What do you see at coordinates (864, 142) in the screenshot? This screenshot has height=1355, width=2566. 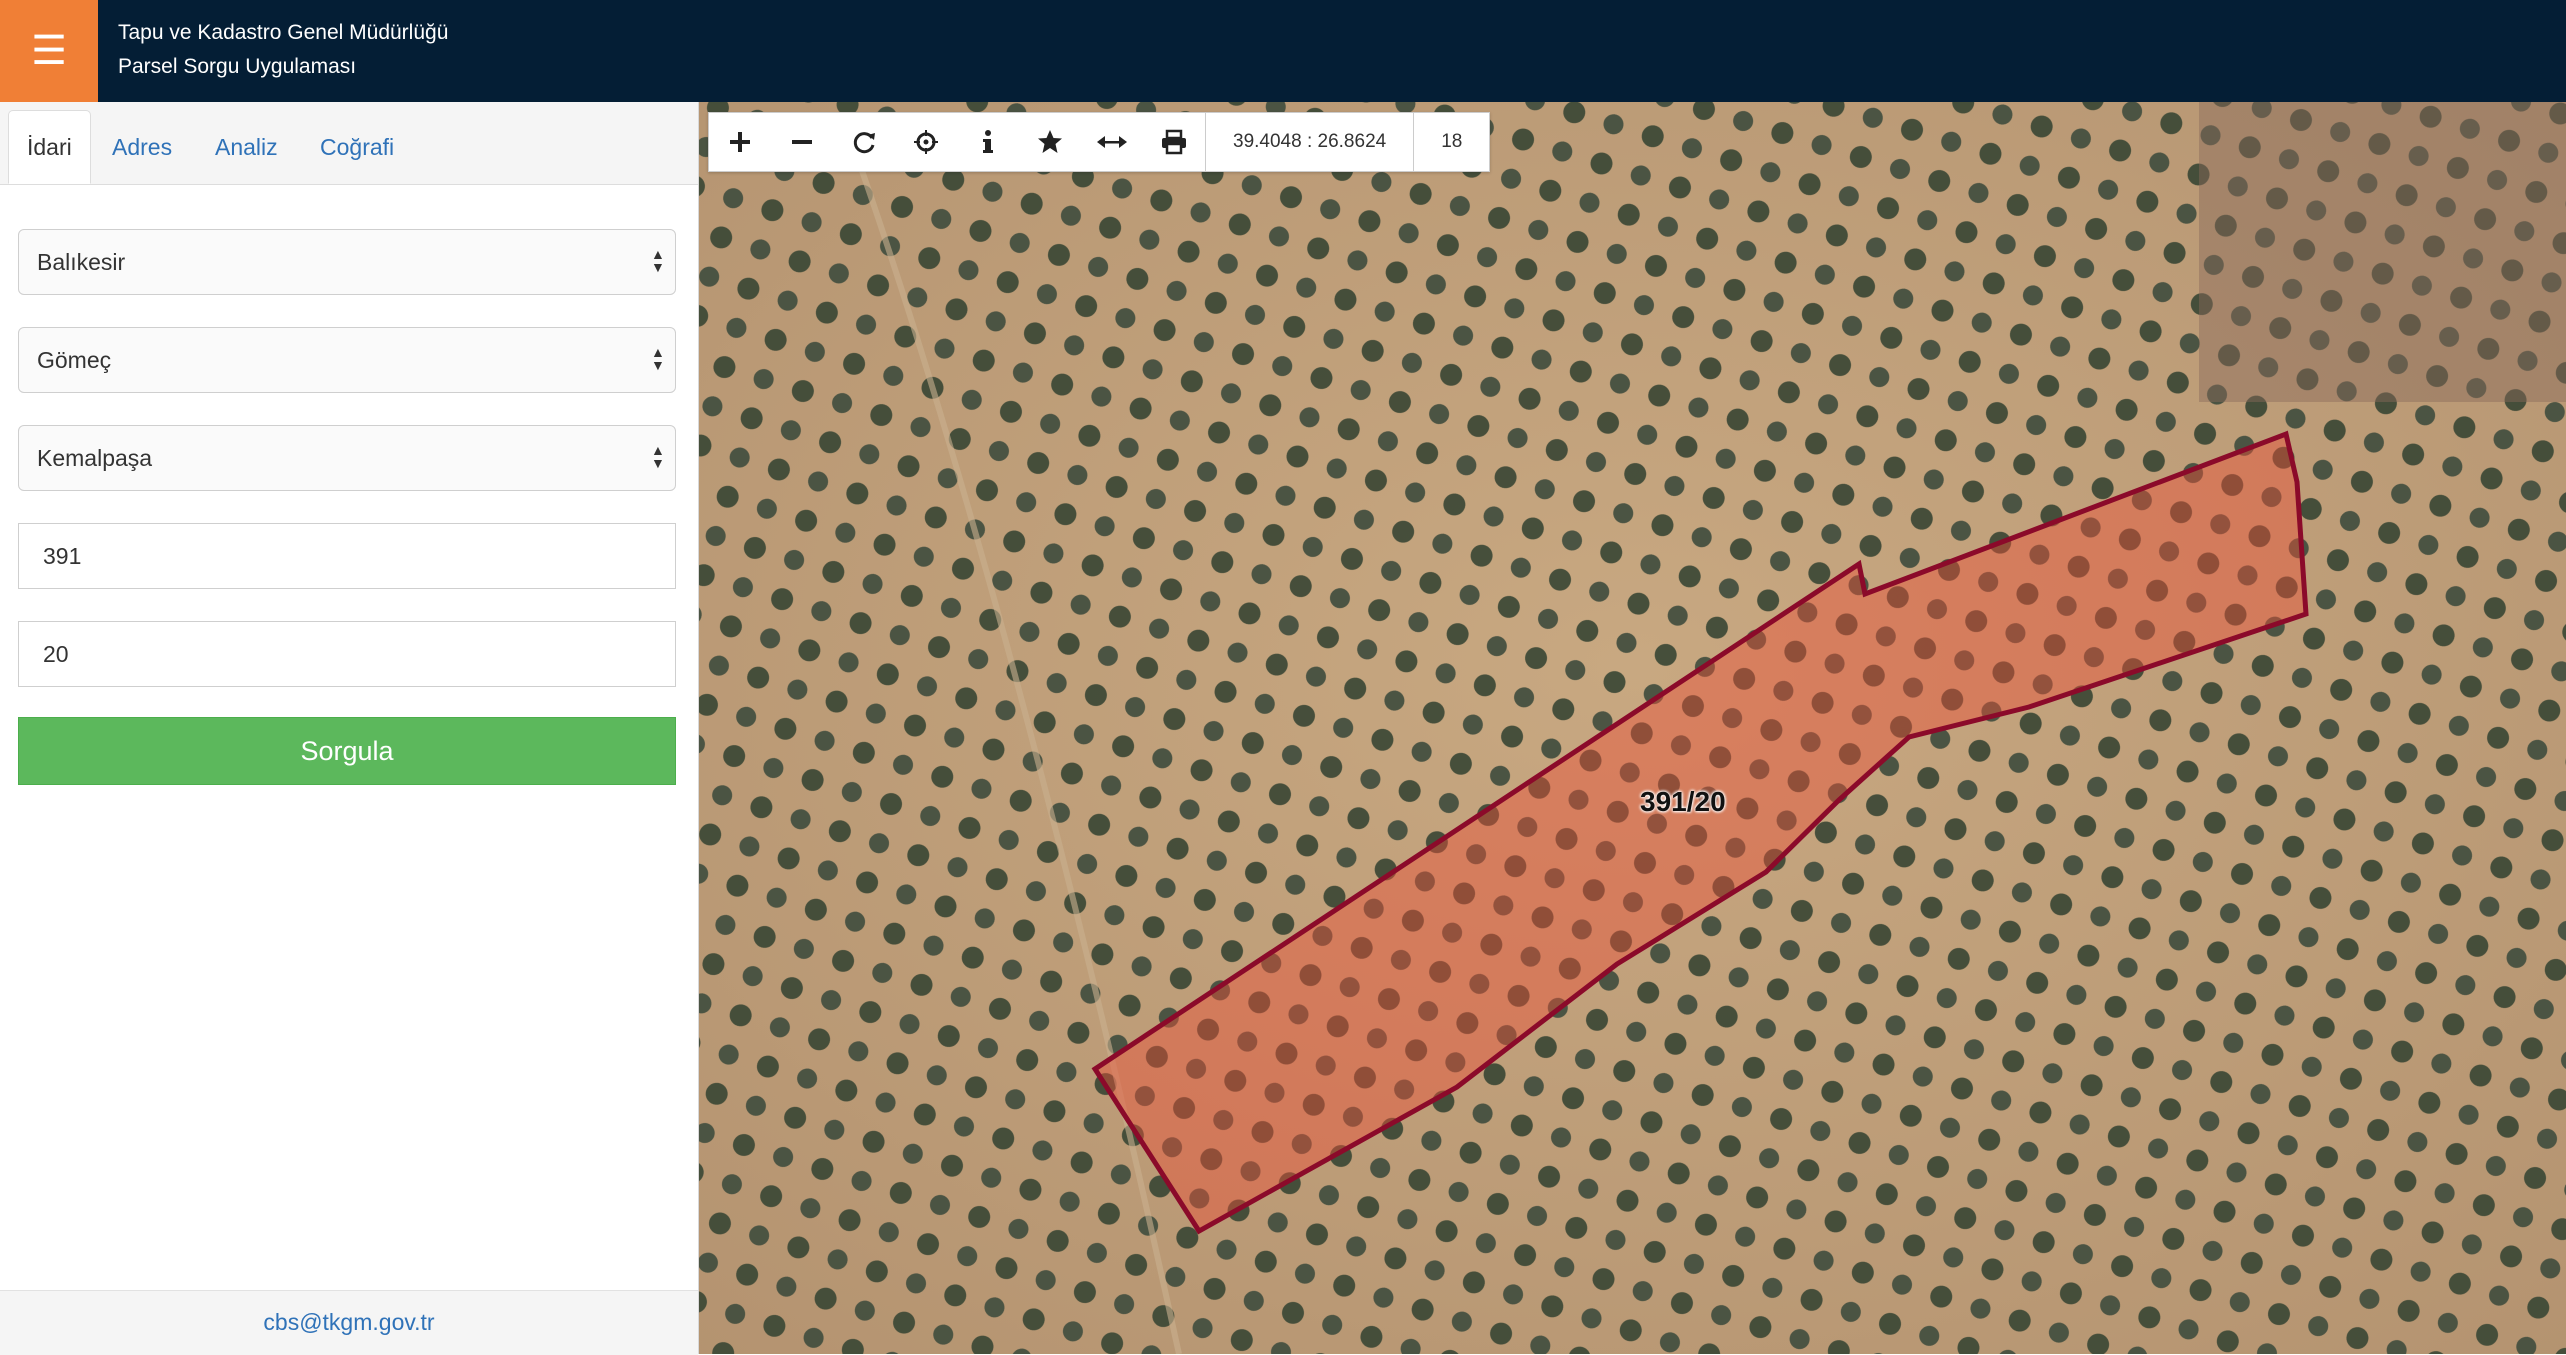 I see `refresh-icon` at bounding box center [864, 142].